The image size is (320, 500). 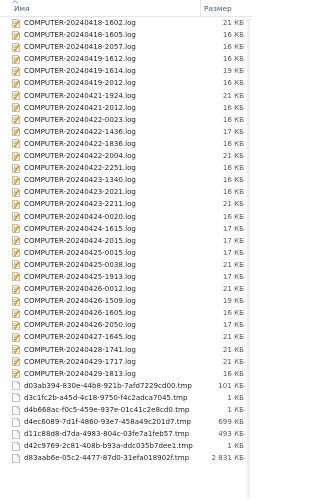 I want to click on file-row: COMPUTER-20240424-2015.log 17 КБ, so click(x=126, y=241).